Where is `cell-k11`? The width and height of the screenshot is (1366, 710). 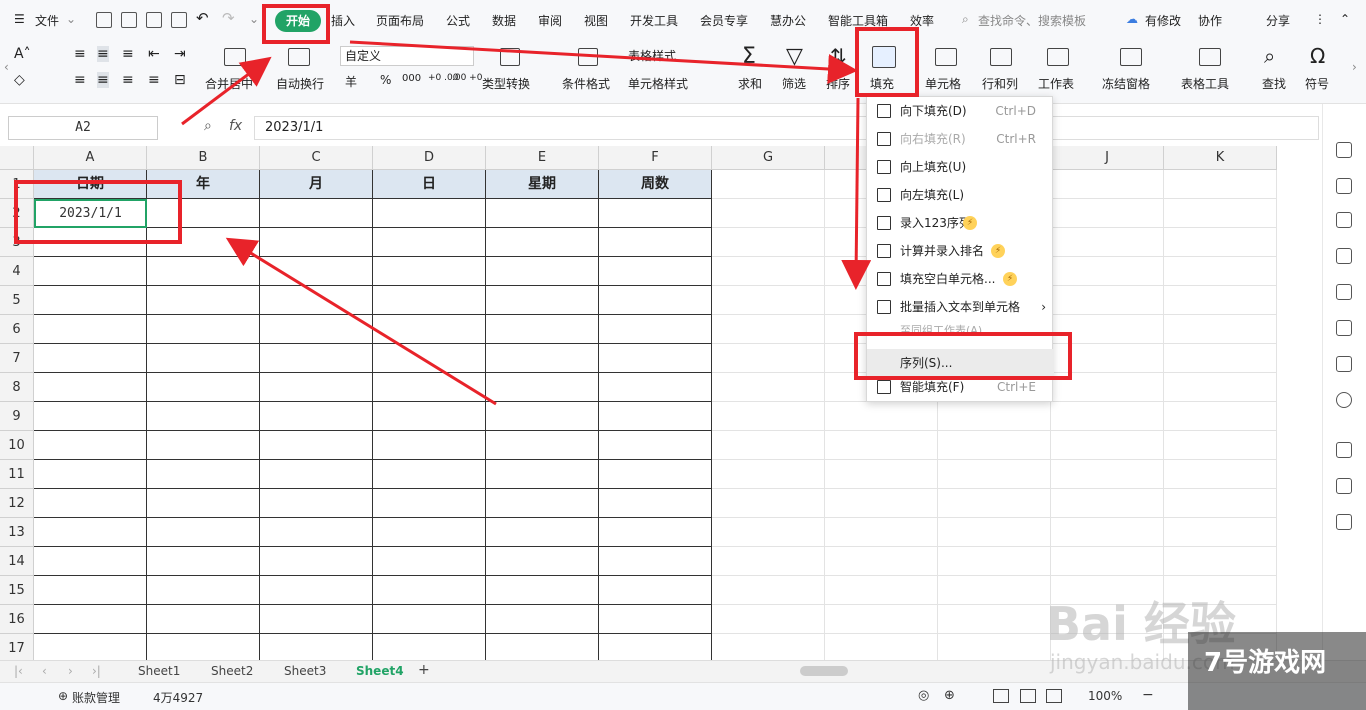
cell-k11 is located at coordinates (1220, 474).